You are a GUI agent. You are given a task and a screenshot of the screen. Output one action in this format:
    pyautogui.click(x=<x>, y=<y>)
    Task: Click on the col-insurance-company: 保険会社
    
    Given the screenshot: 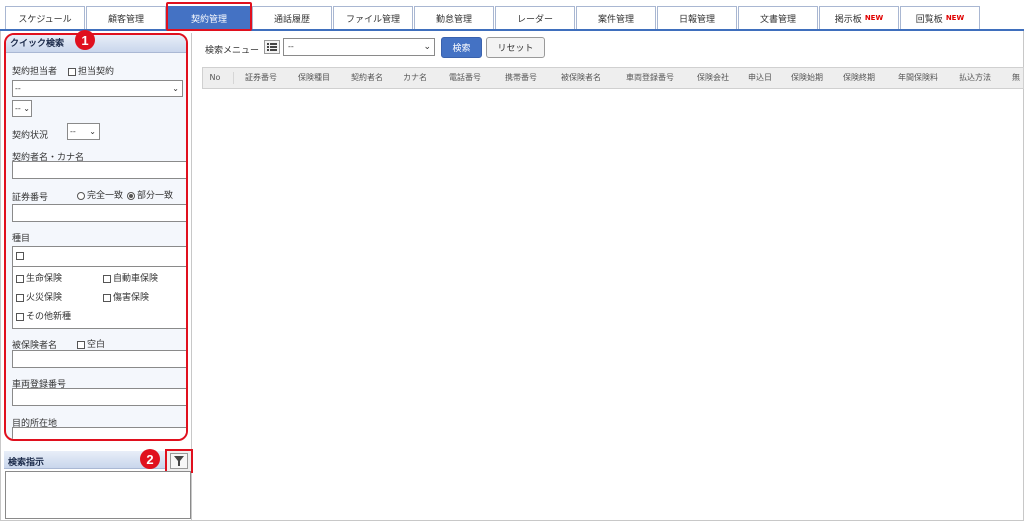 What is the action you would take?
    pyautogui.click(x=713, y=78)
    